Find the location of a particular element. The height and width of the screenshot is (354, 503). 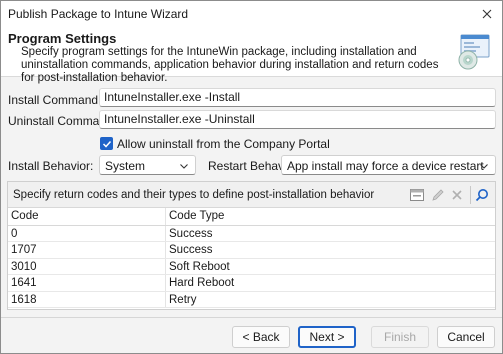

install-behavior-value: System is located at coordinates (125, 166).